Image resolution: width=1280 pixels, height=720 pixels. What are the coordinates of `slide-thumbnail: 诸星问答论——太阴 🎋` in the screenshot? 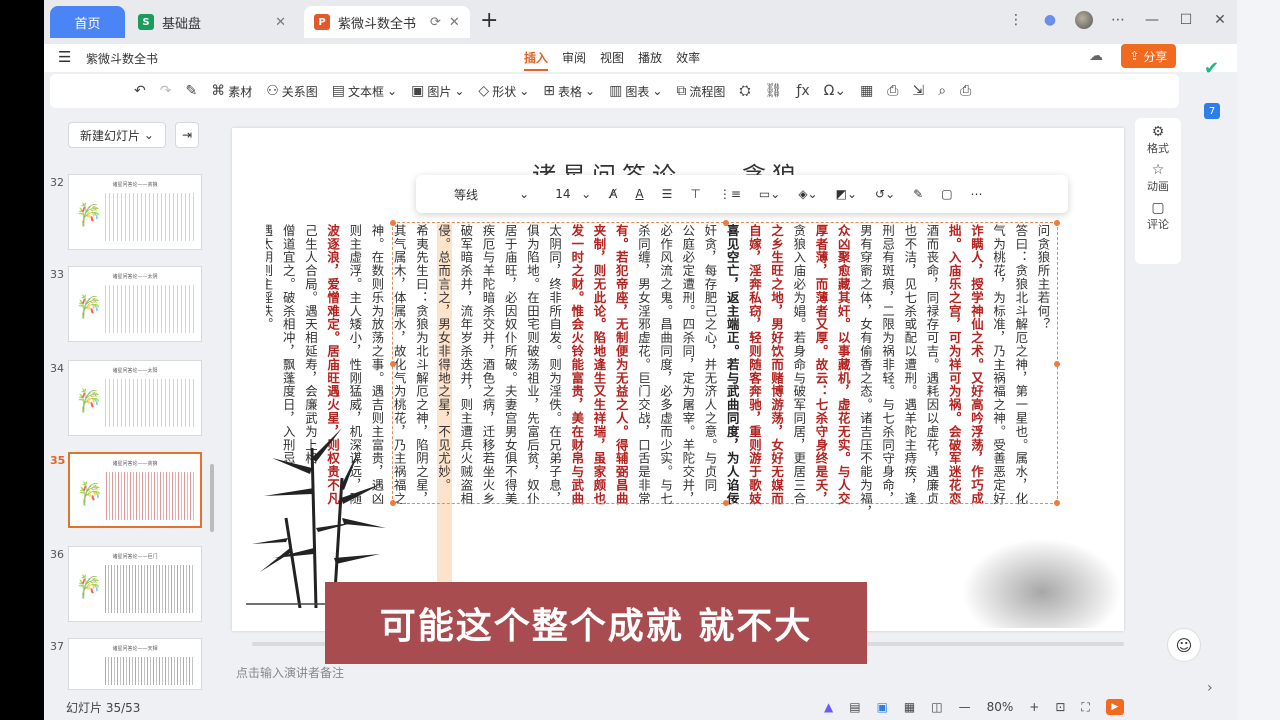 It's located at (135, 304).